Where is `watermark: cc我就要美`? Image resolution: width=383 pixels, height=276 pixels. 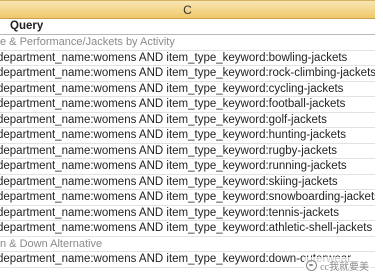
watermark: cc我就要美 is located at coordinates (337, 265).